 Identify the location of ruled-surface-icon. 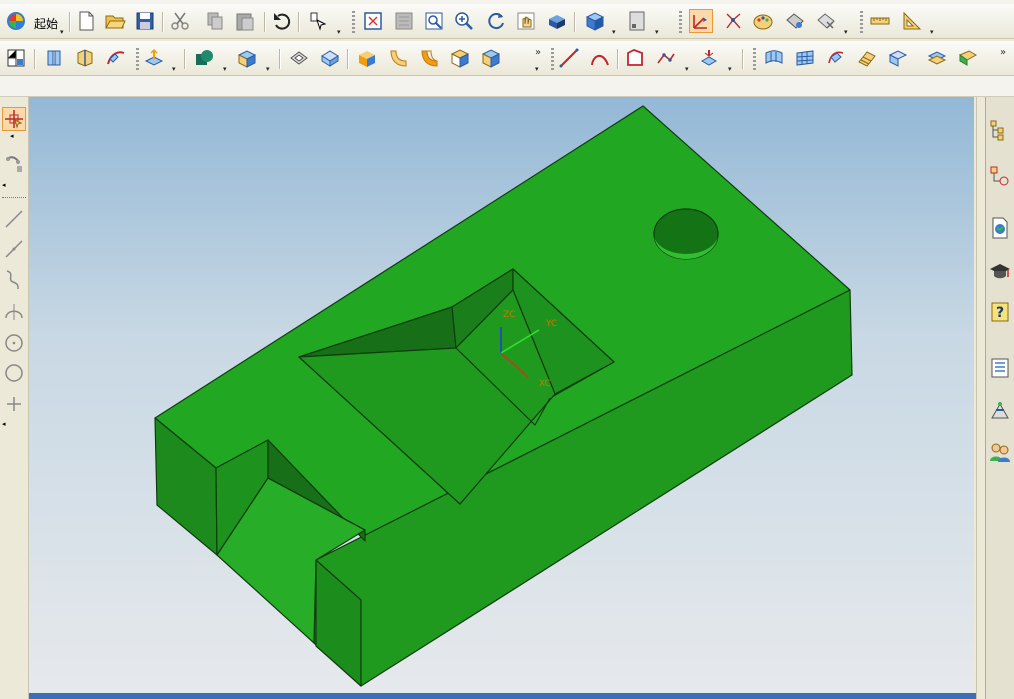
(867, 58).